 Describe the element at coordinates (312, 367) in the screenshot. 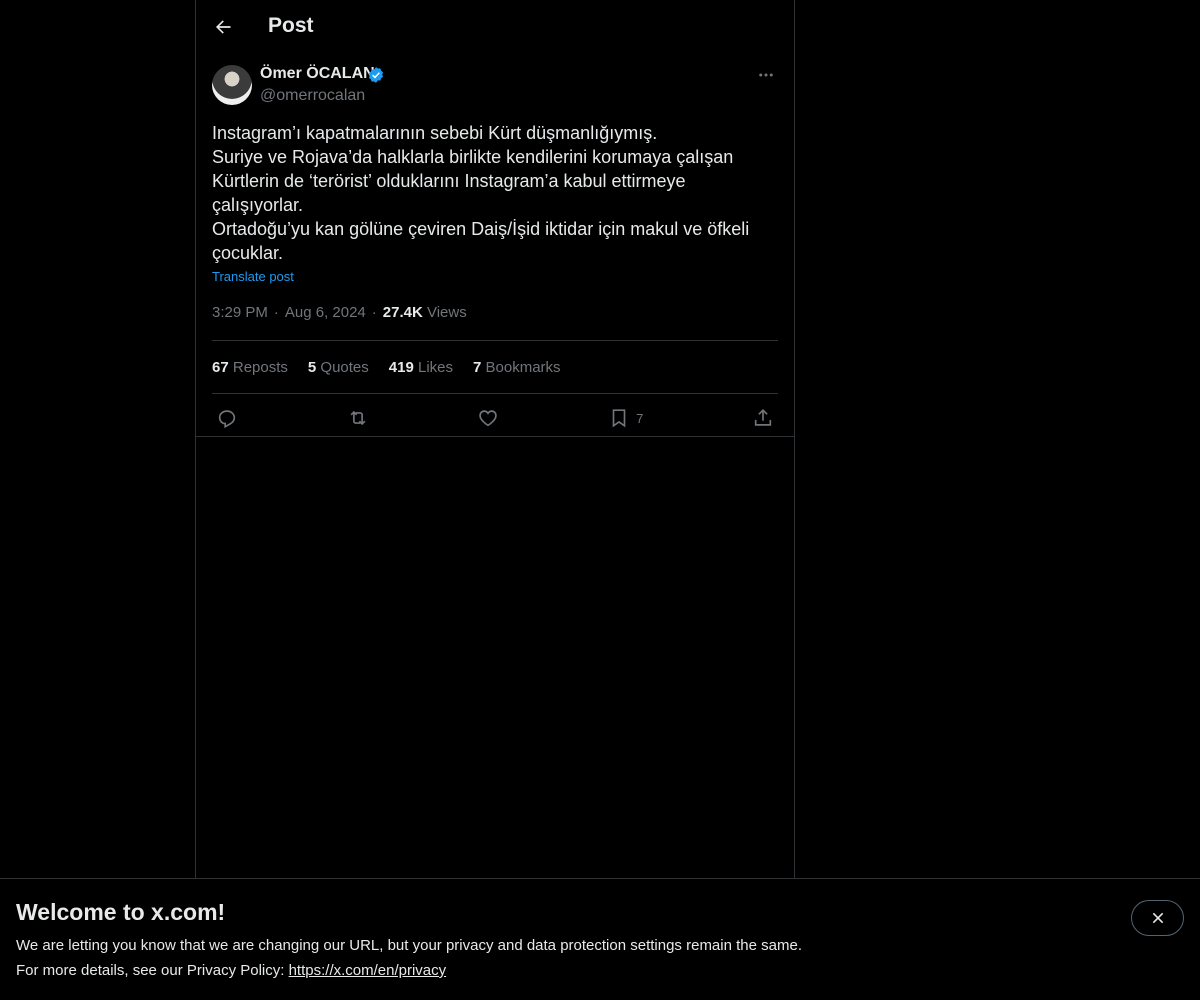

I see `quotes-count: 5` at that location.